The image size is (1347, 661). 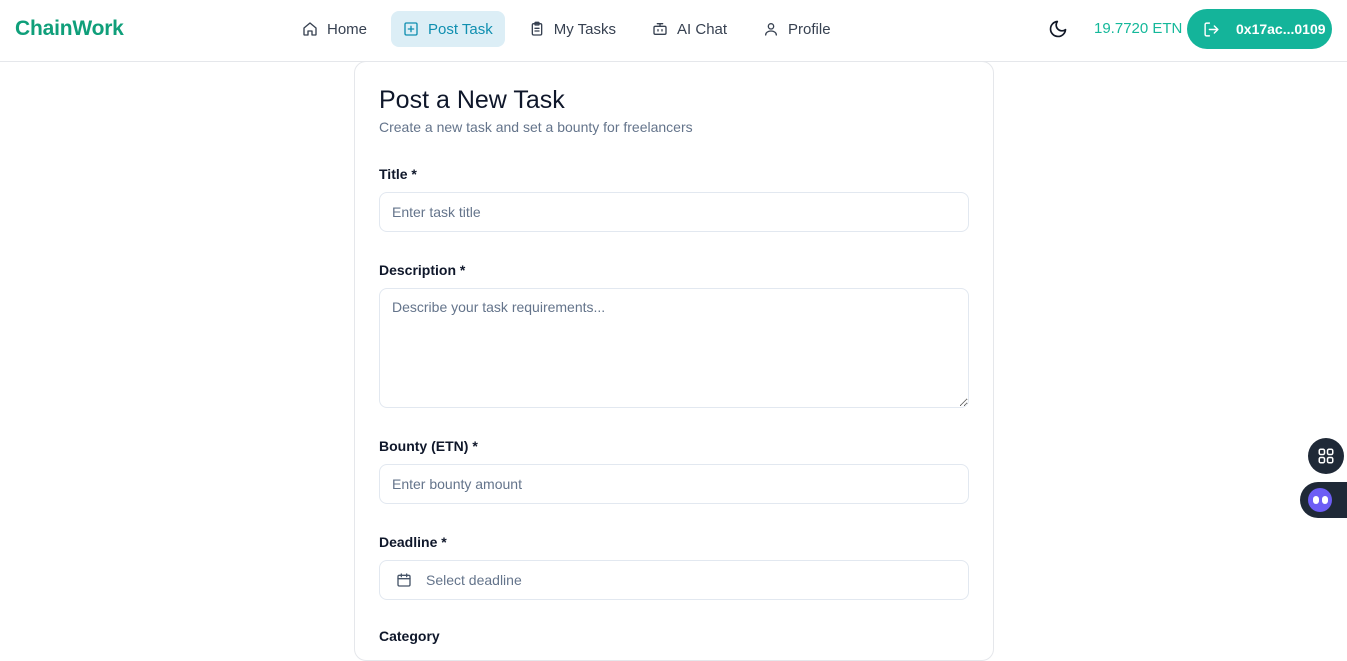 I want to click on category-label: Category, so click(x=409, y=636).